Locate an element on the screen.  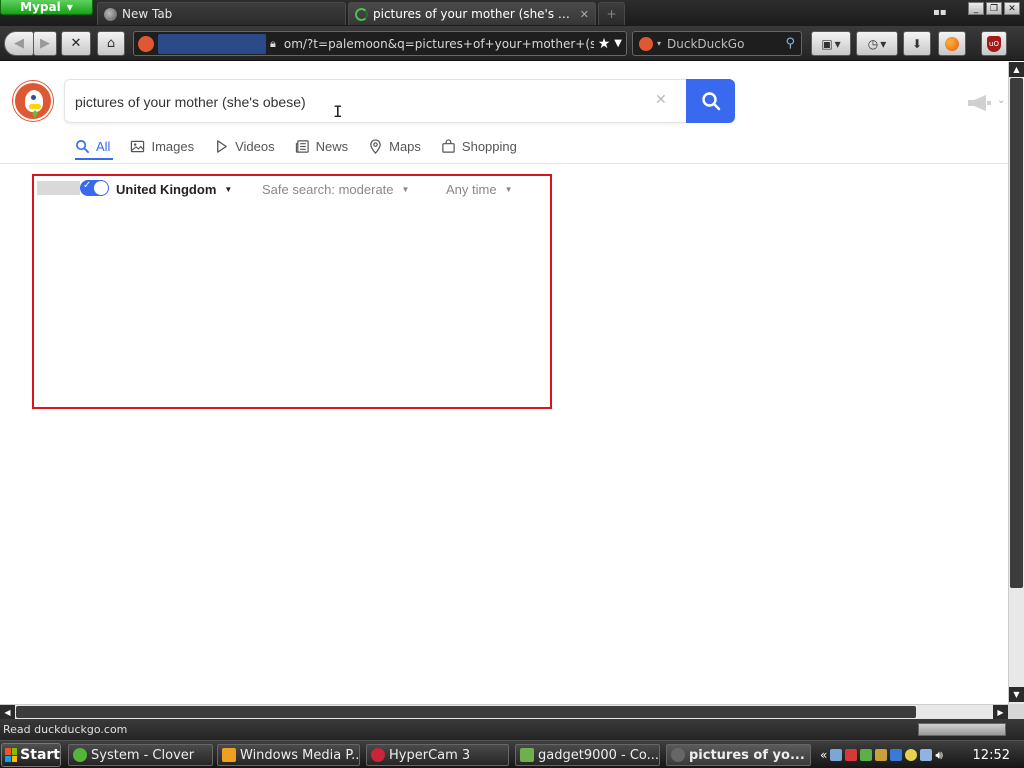
clock: 12:52 is located at coordinates (991, 755).